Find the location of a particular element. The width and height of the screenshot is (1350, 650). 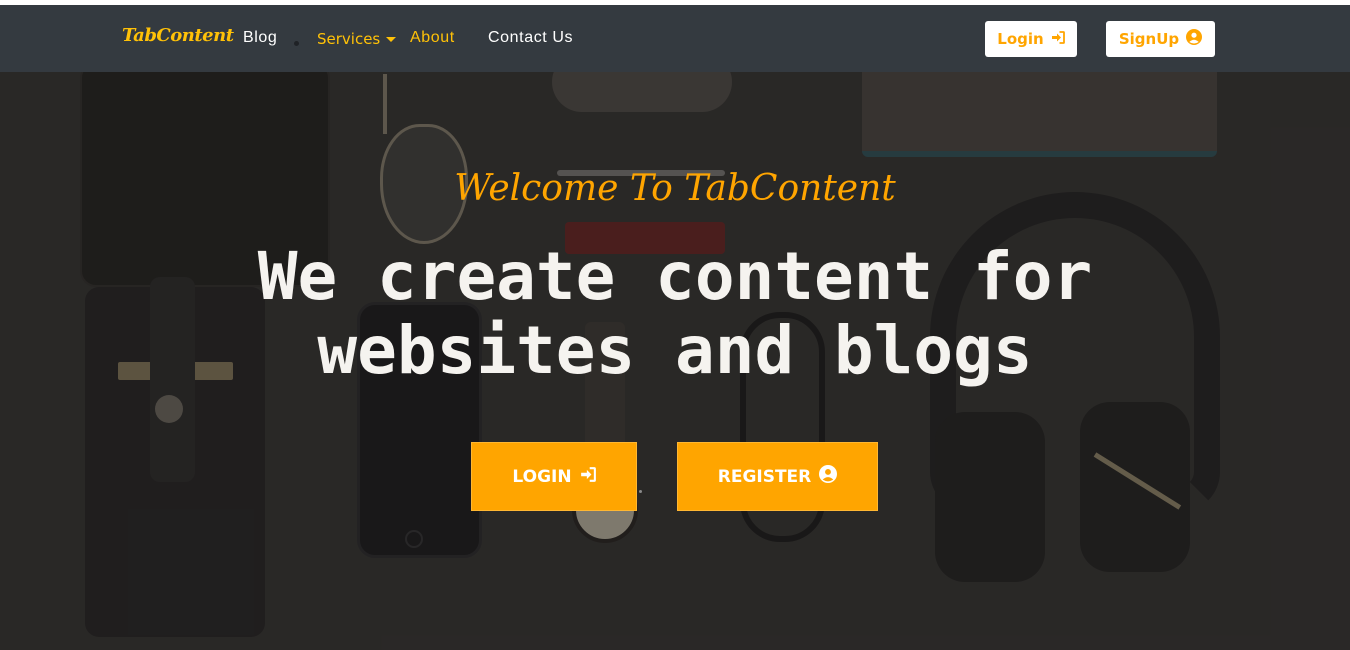

signup-button: SignUp is located at coordinates (1160, 39).